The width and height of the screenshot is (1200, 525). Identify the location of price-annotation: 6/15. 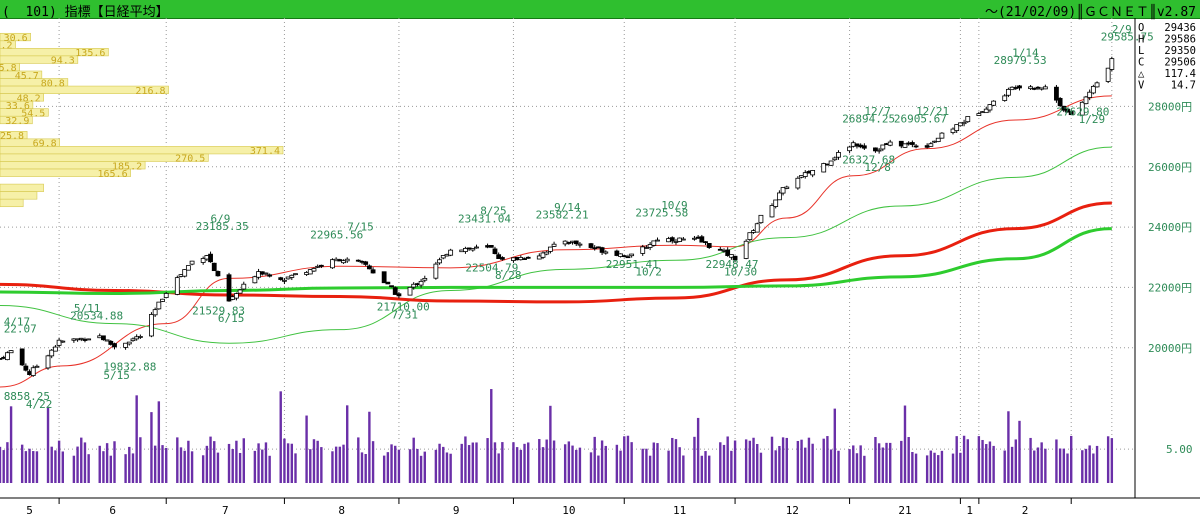
(231, 318).